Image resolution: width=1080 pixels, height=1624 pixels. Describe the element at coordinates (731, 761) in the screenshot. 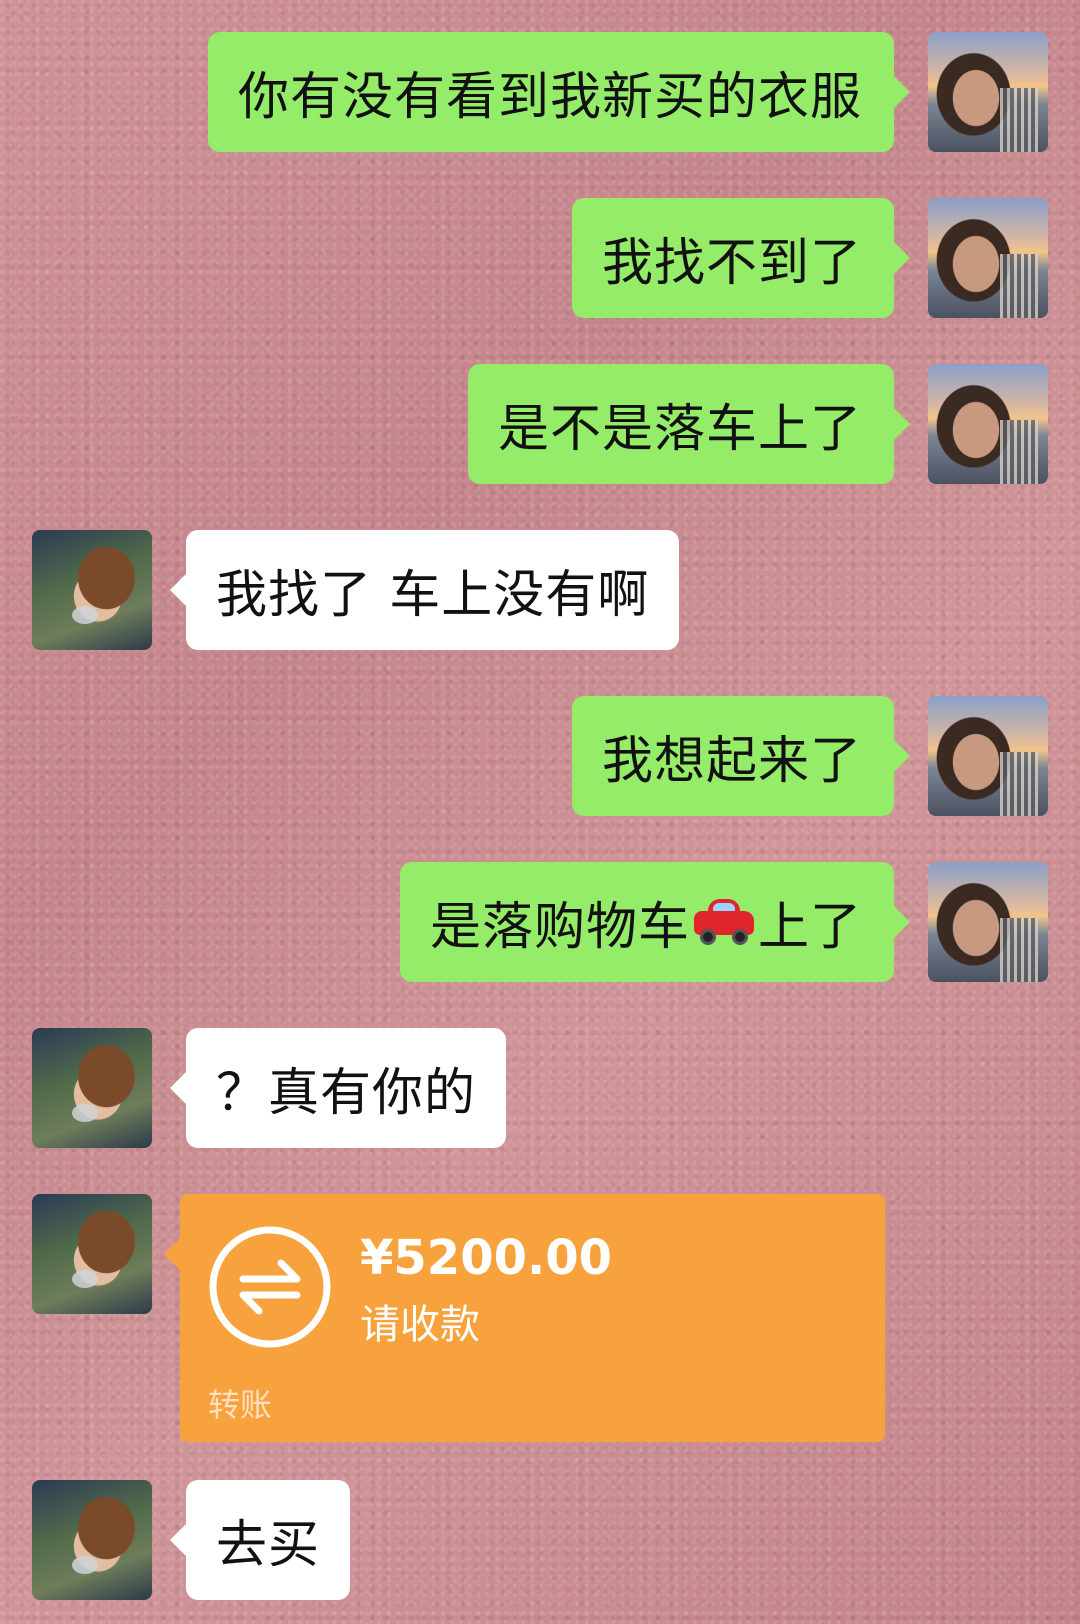

I see `message-text: 我想起来了` at that location.